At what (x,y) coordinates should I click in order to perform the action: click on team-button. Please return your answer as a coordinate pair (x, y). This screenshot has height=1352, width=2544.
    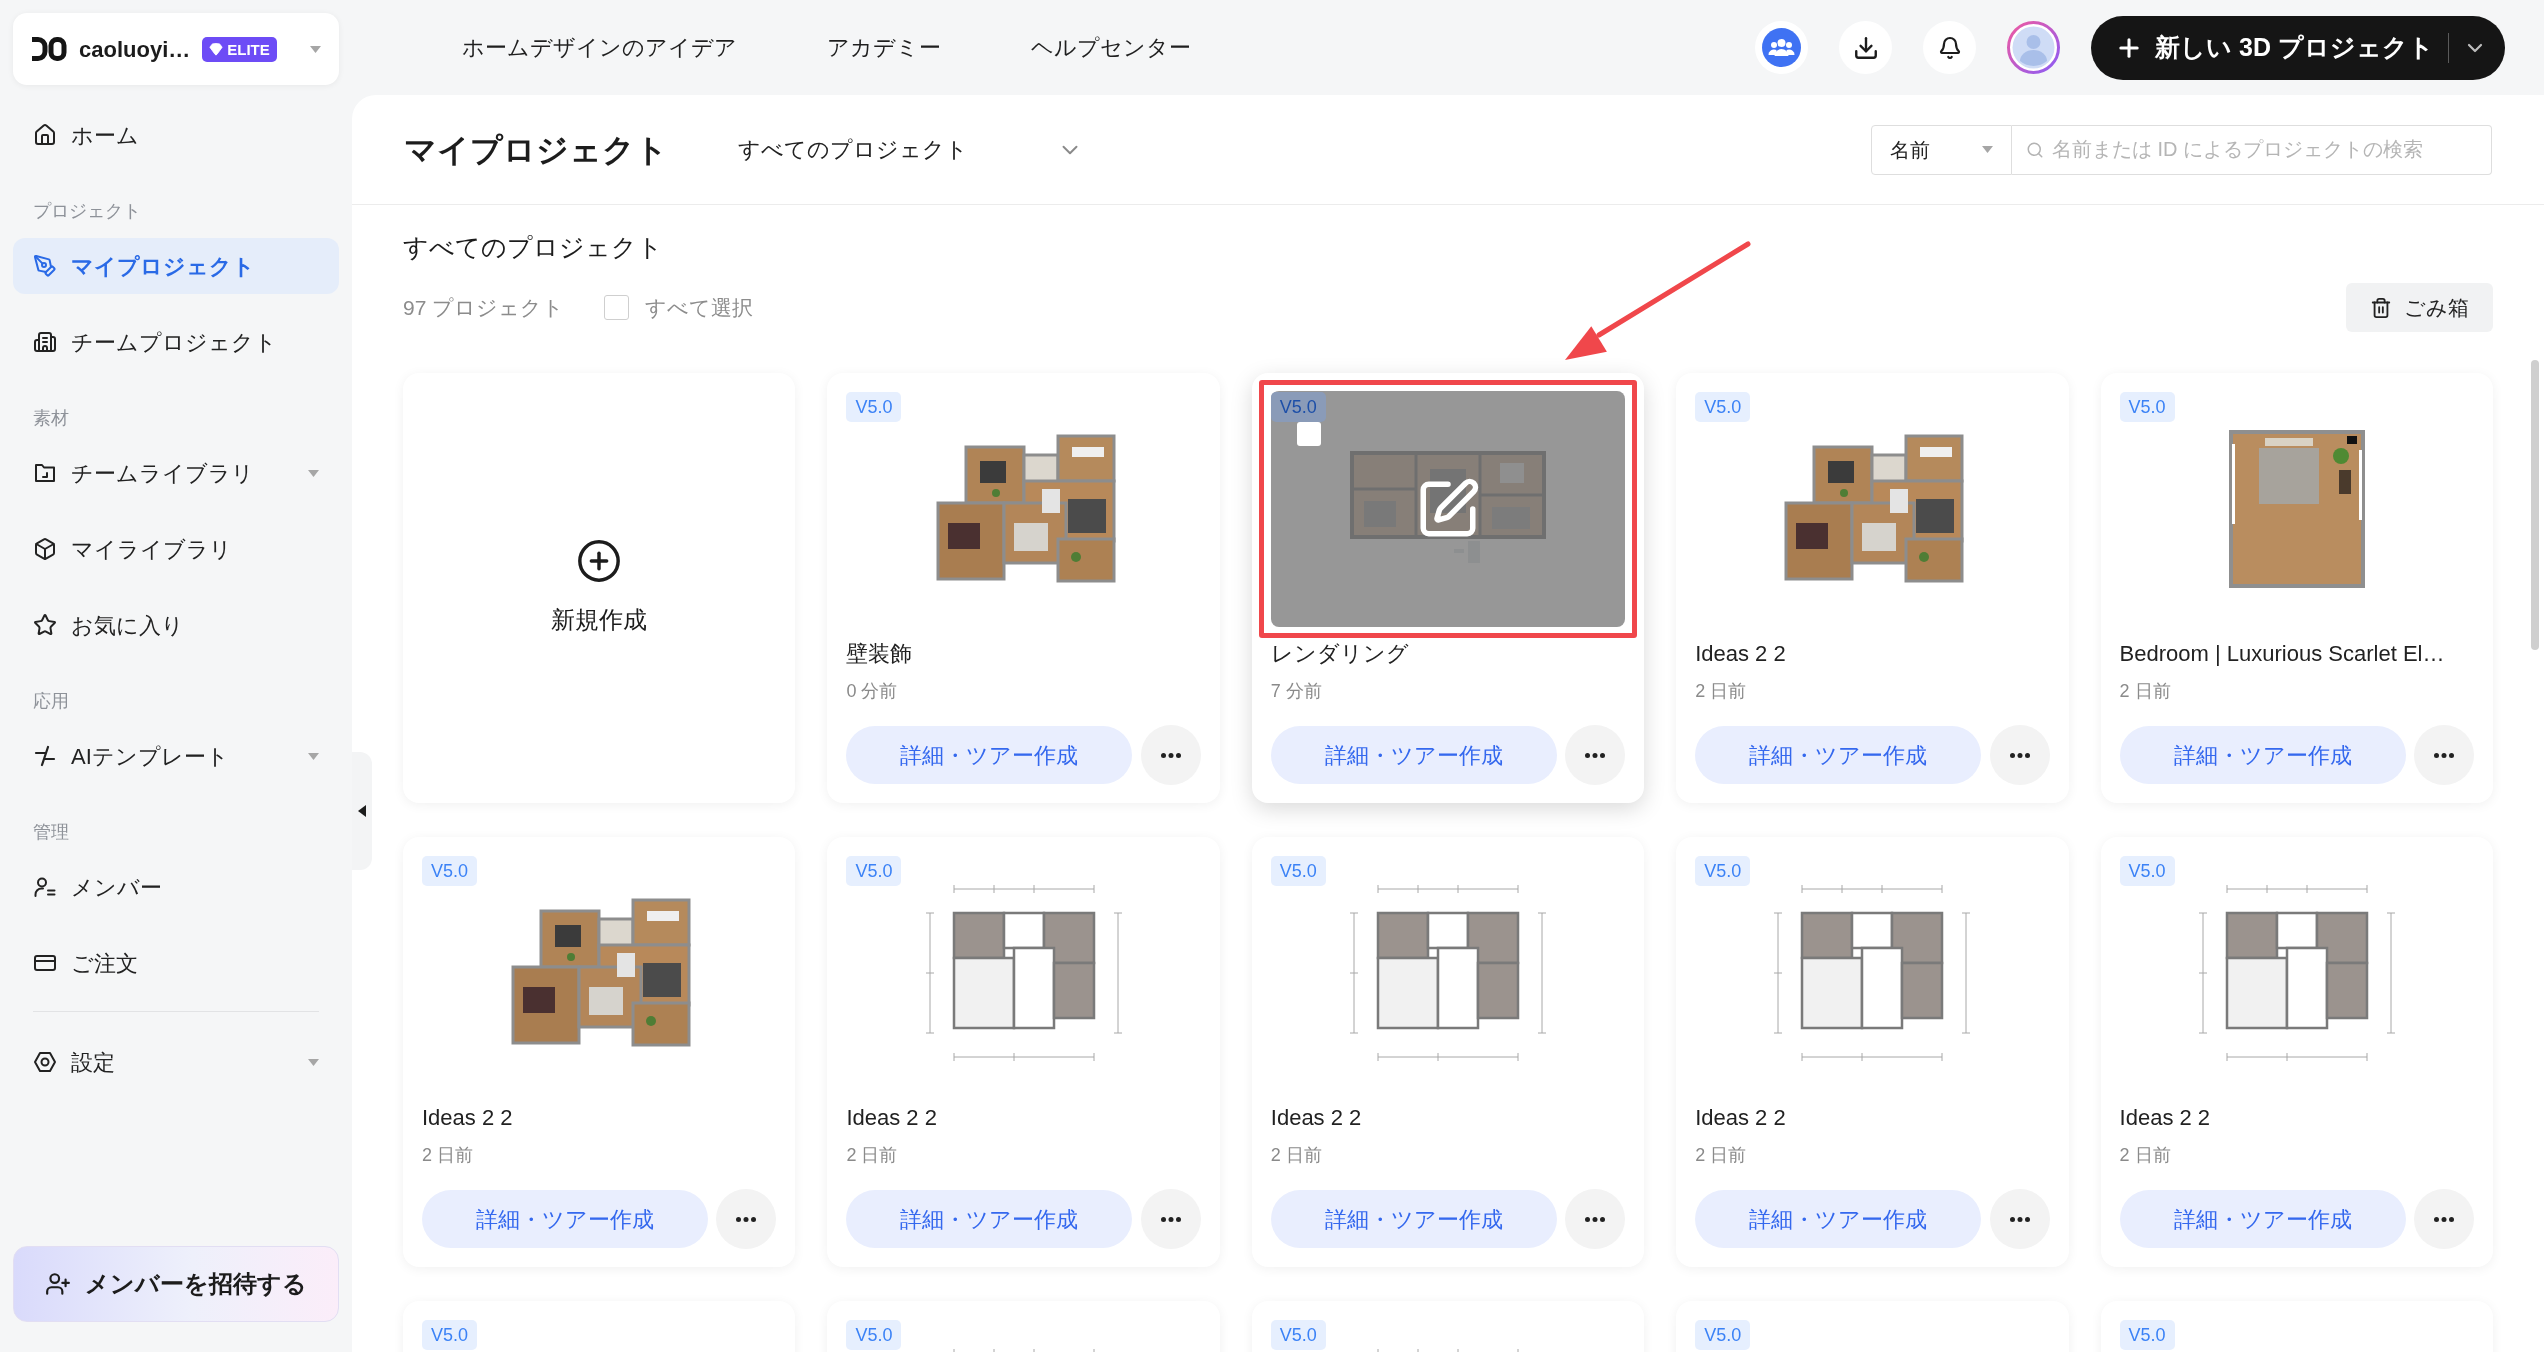
    Looking at the image, I should click on (1782, 47).